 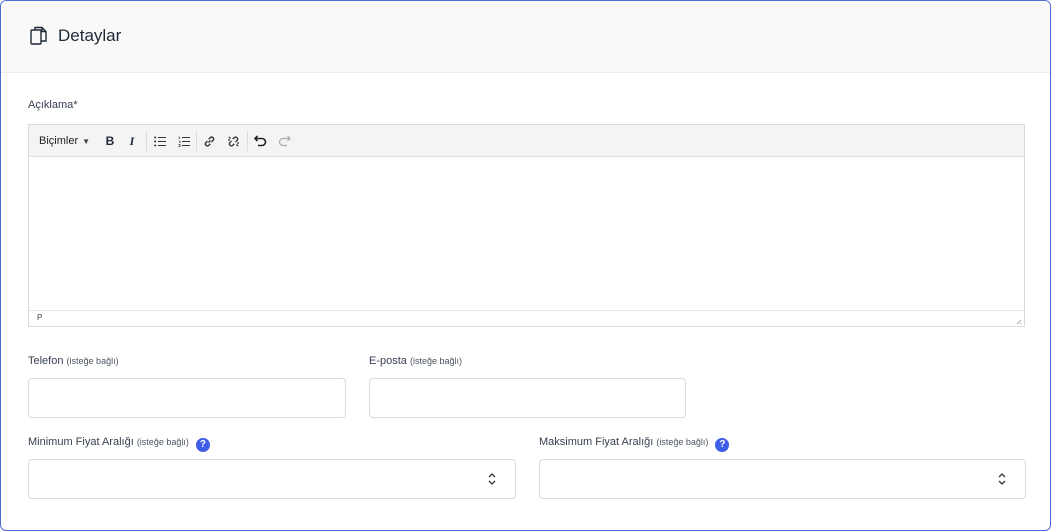 I want to click on email-field, so click(x=527, y=398).